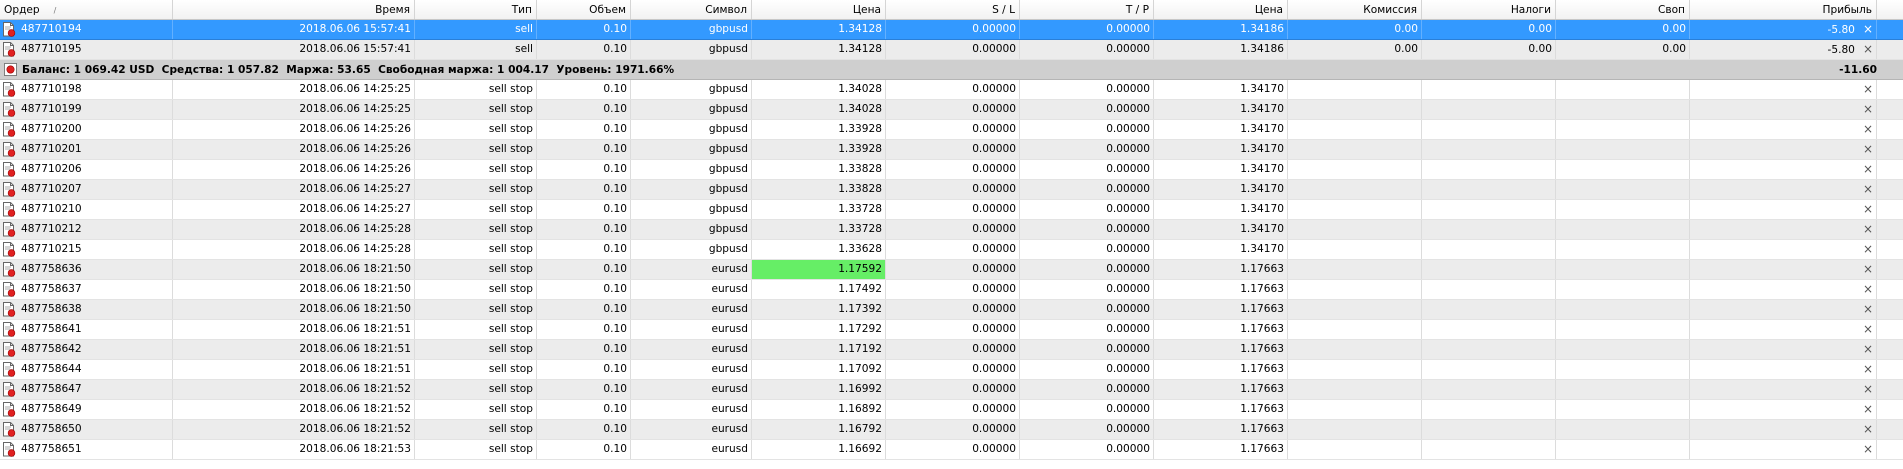 The height and width of the screenshot is (469, 1903). I want to click on cell-price: 1.16792, so click(819, 429).